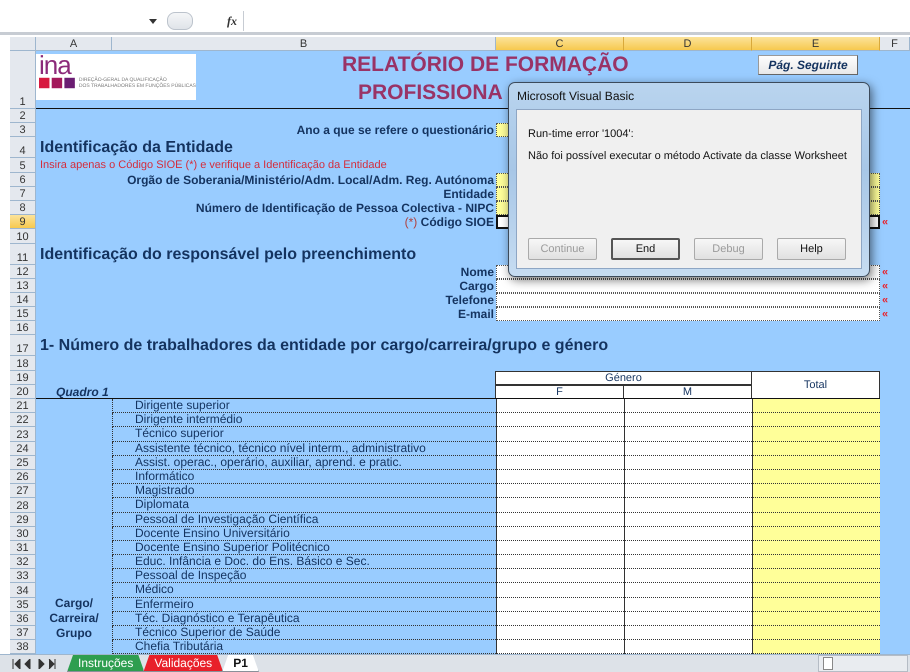 The image size is (910, 672). Describe the element at coordinates (304, 605) in the screenshot. I see `row-label: Enfermeiro` at that location.